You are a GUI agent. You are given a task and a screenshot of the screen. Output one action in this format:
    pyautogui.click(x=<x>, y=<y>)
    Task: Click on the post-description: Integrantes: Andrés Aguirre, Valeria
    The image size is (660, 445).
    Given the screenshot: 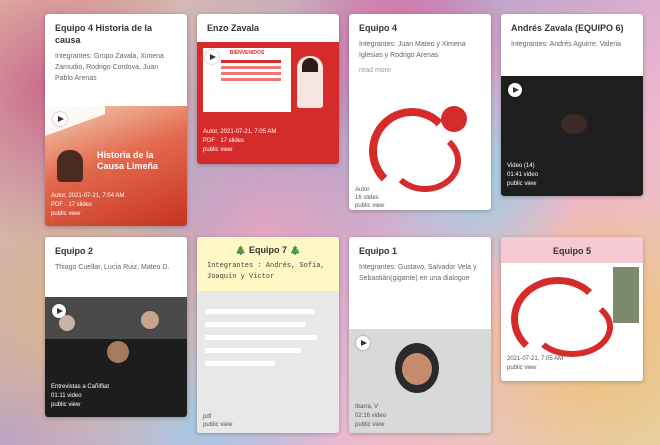 What is the action you would take?
    pyautogui.click(x=566, y=44)
    